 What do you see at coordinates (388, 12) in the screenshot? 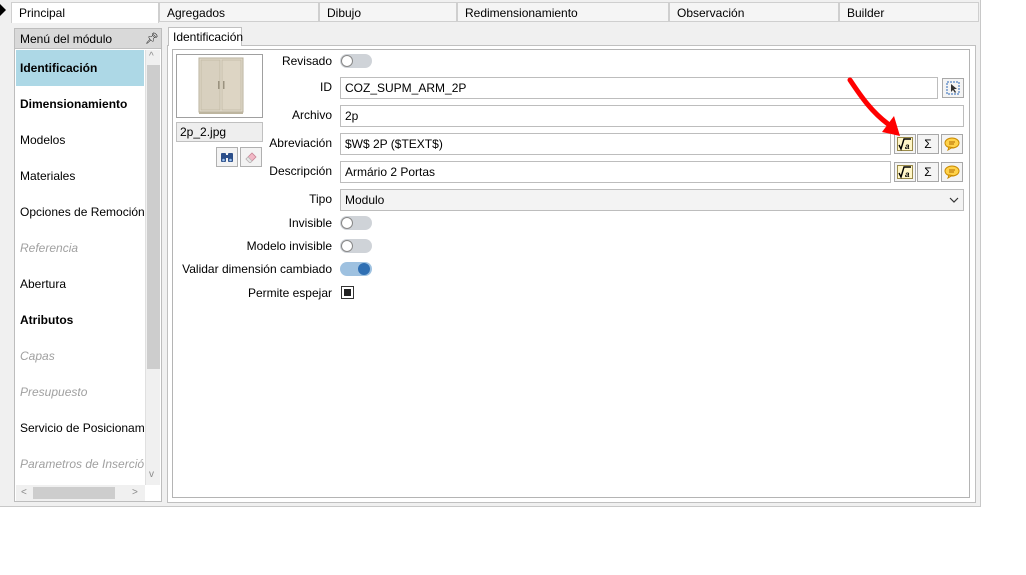
I see `tab-dibujo: Dibujo` at bounding box center [388, 12].